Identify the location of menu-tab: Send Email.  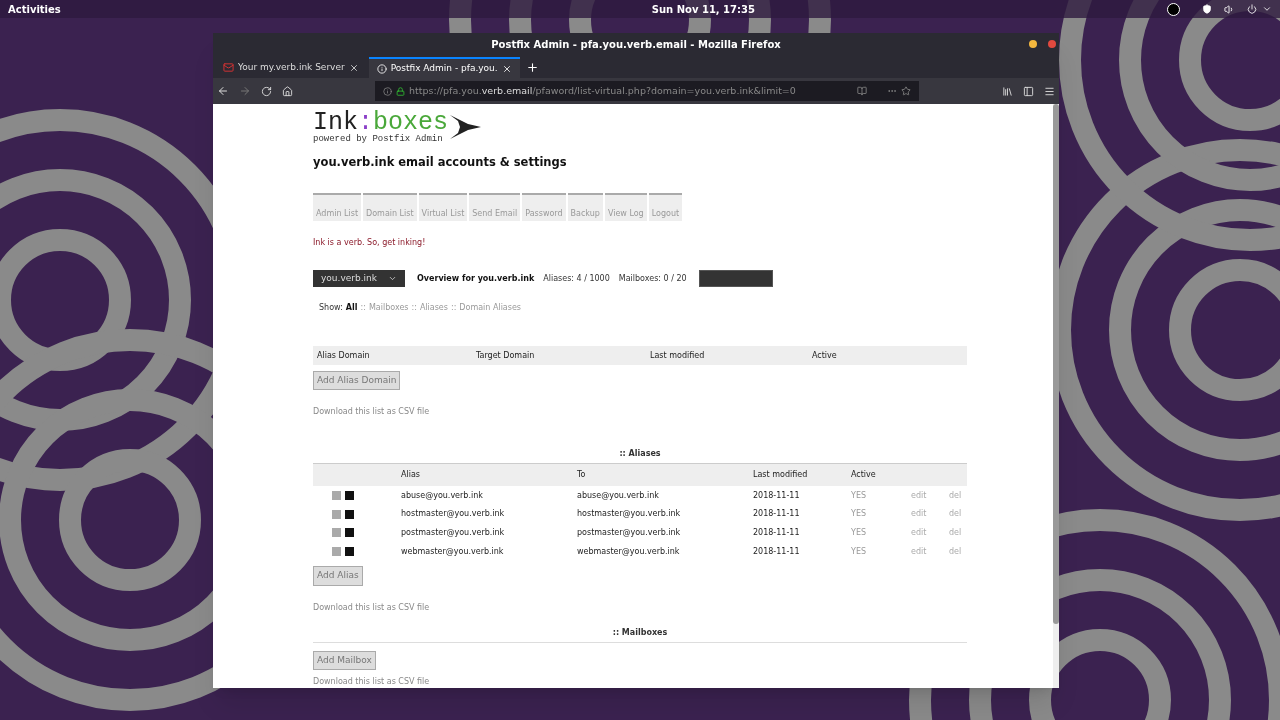
(495, 207).